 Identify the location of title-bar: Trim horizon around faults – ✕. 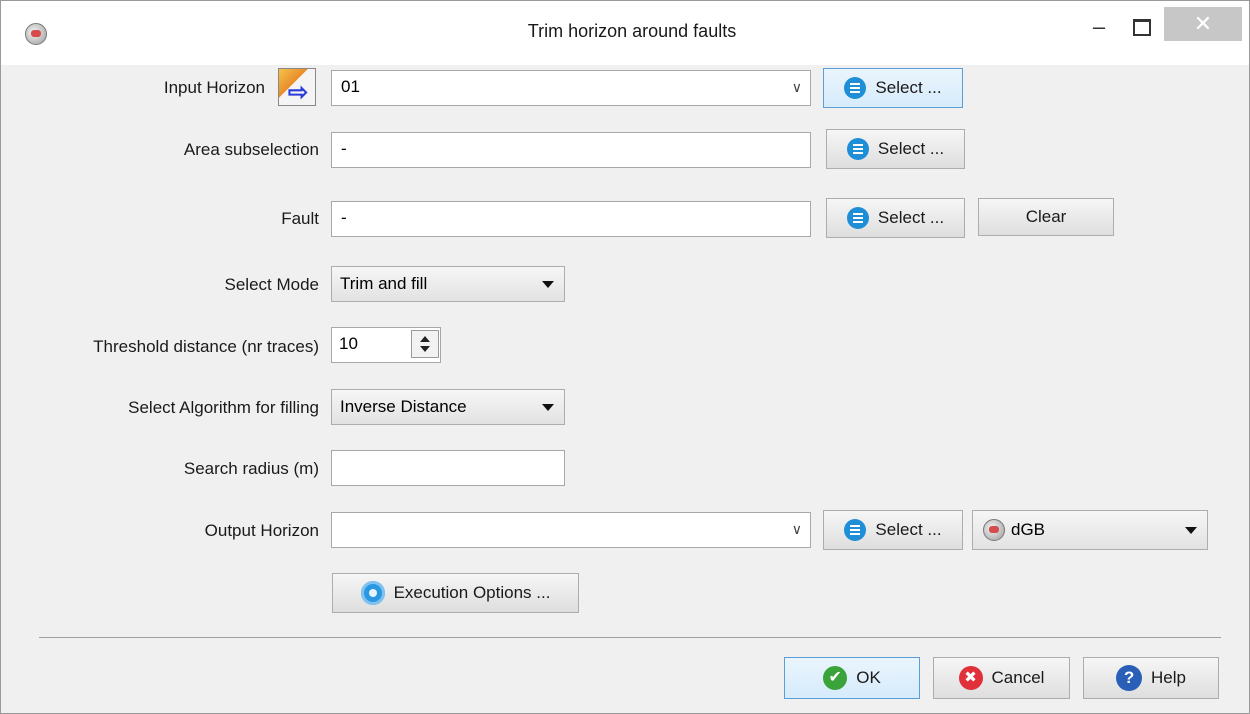
(625, 33).